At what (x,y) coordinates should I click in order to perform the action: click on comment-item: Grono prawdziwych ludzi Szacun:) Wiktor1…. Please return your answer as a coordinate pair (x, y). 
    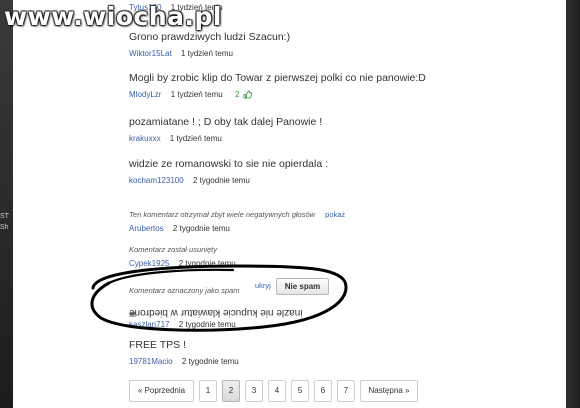
    Looking at the image, I should click on (344, 44).